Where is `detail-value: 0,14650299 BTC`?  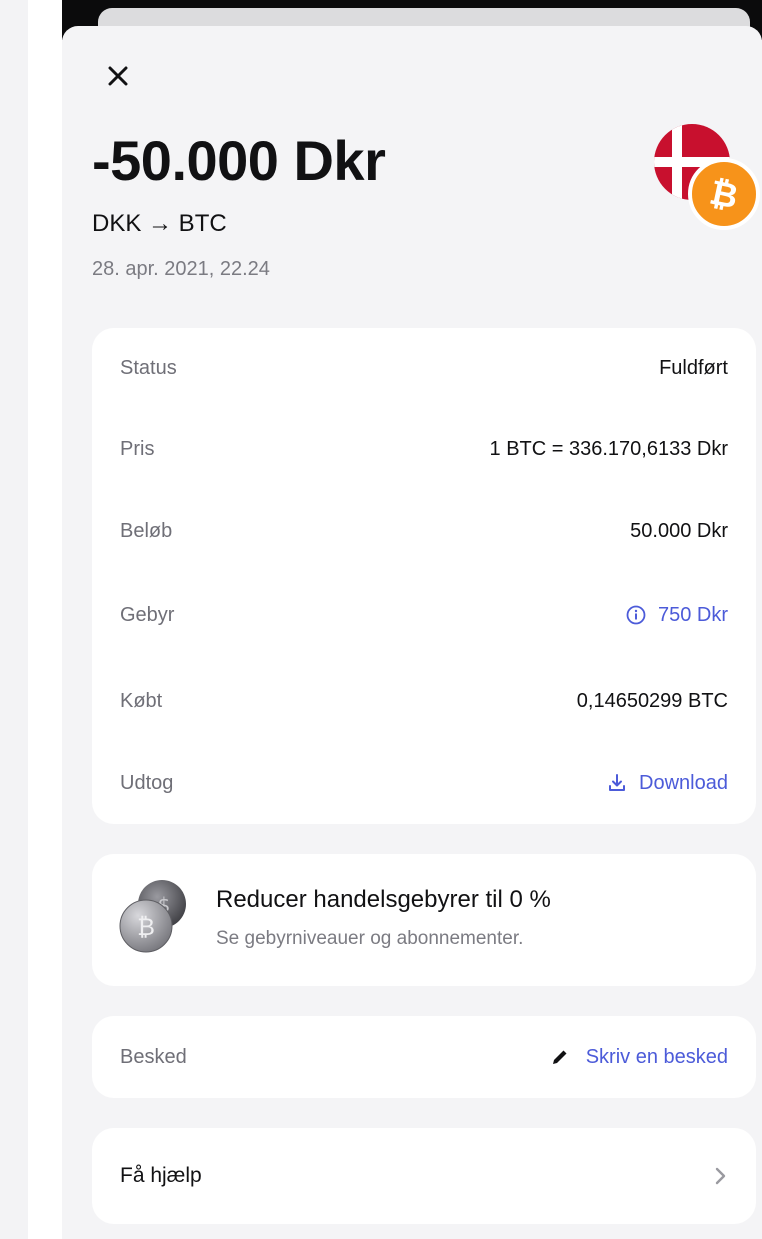
detail-value: 0,14650299 BTC is located at coordinates (652, 700).